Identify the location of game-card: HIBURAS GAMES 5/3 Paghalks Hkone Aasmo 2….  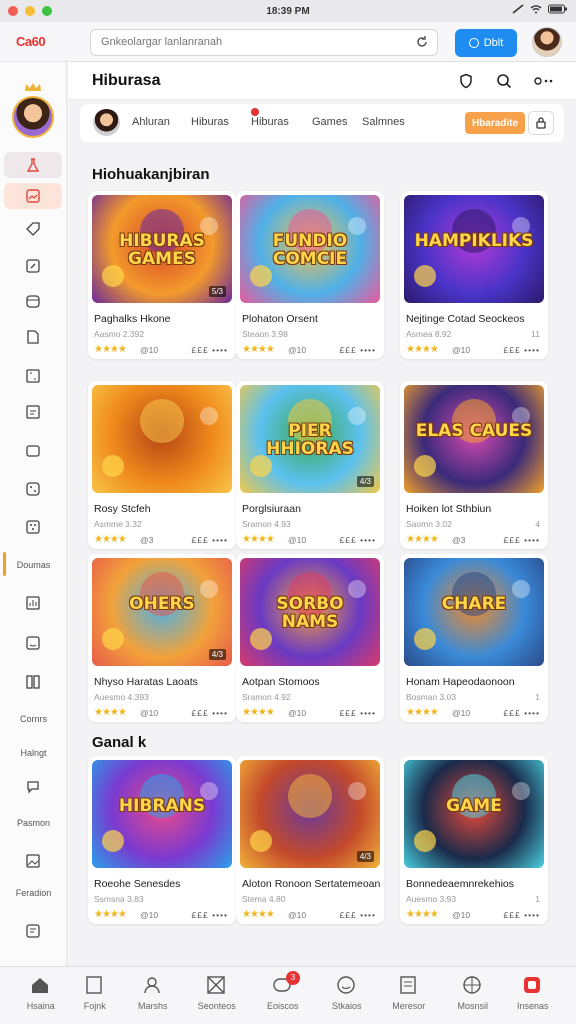
(162, 275).